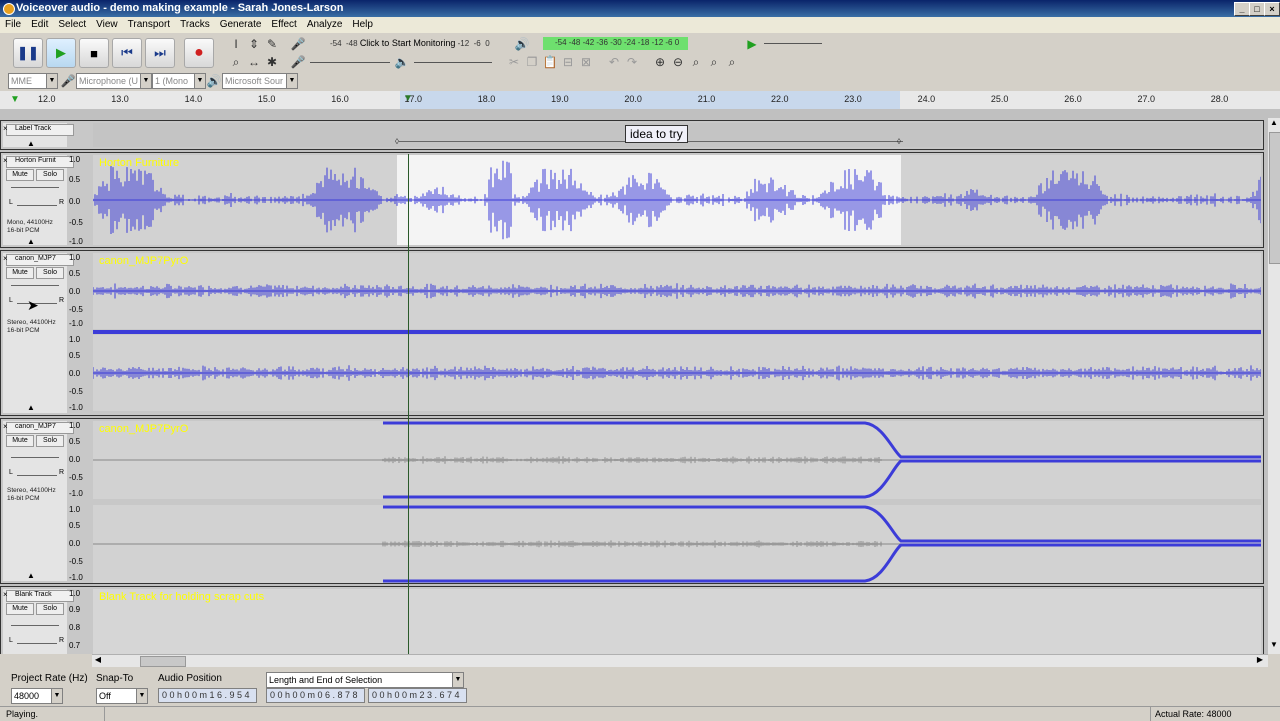  I want to click on label-track-body: ◊ ◊ idea to try, so click(677, 135).